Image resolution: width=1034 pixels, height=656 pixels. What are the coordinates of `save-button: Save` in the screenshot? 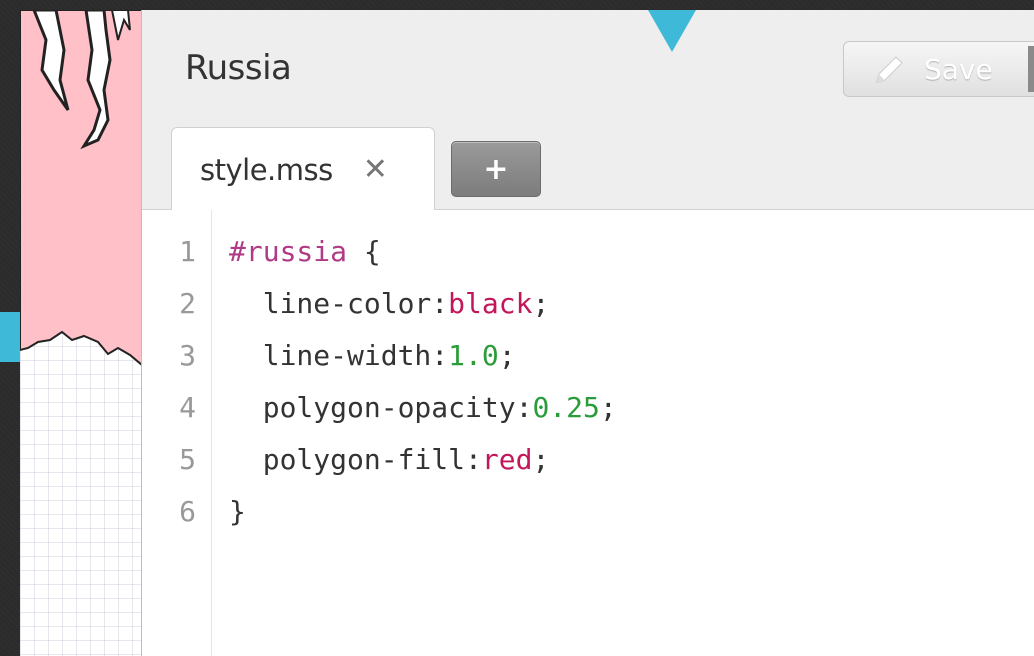 It's located at (938, 69).